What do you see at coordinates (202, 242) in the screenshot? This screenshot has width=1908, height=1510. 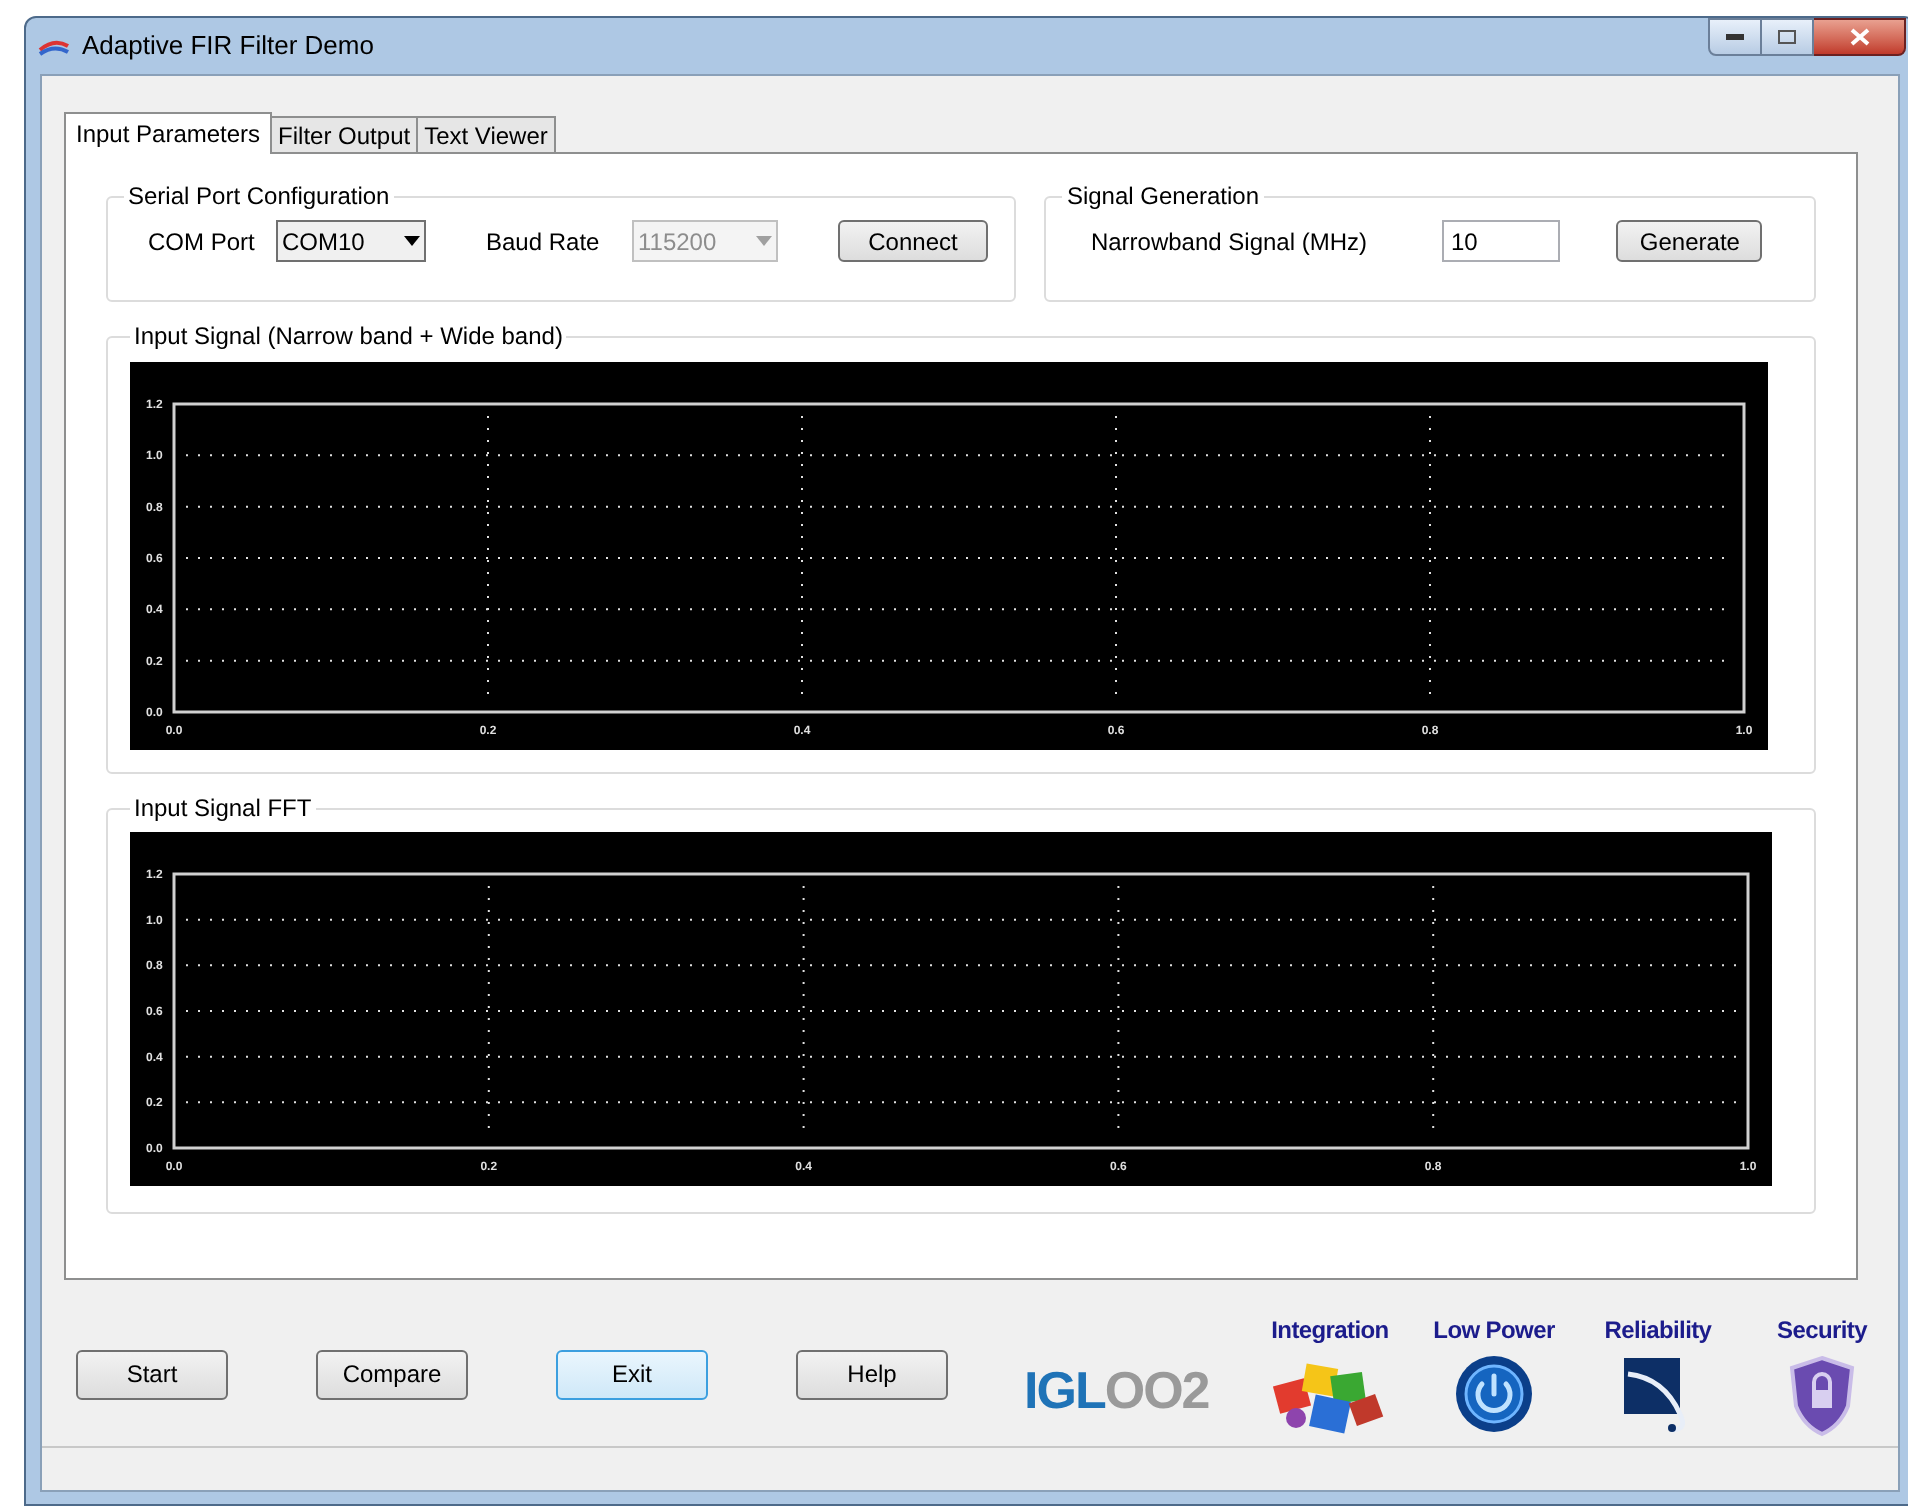 I see `field-label: COM Port` at bounding box center [202, 242].